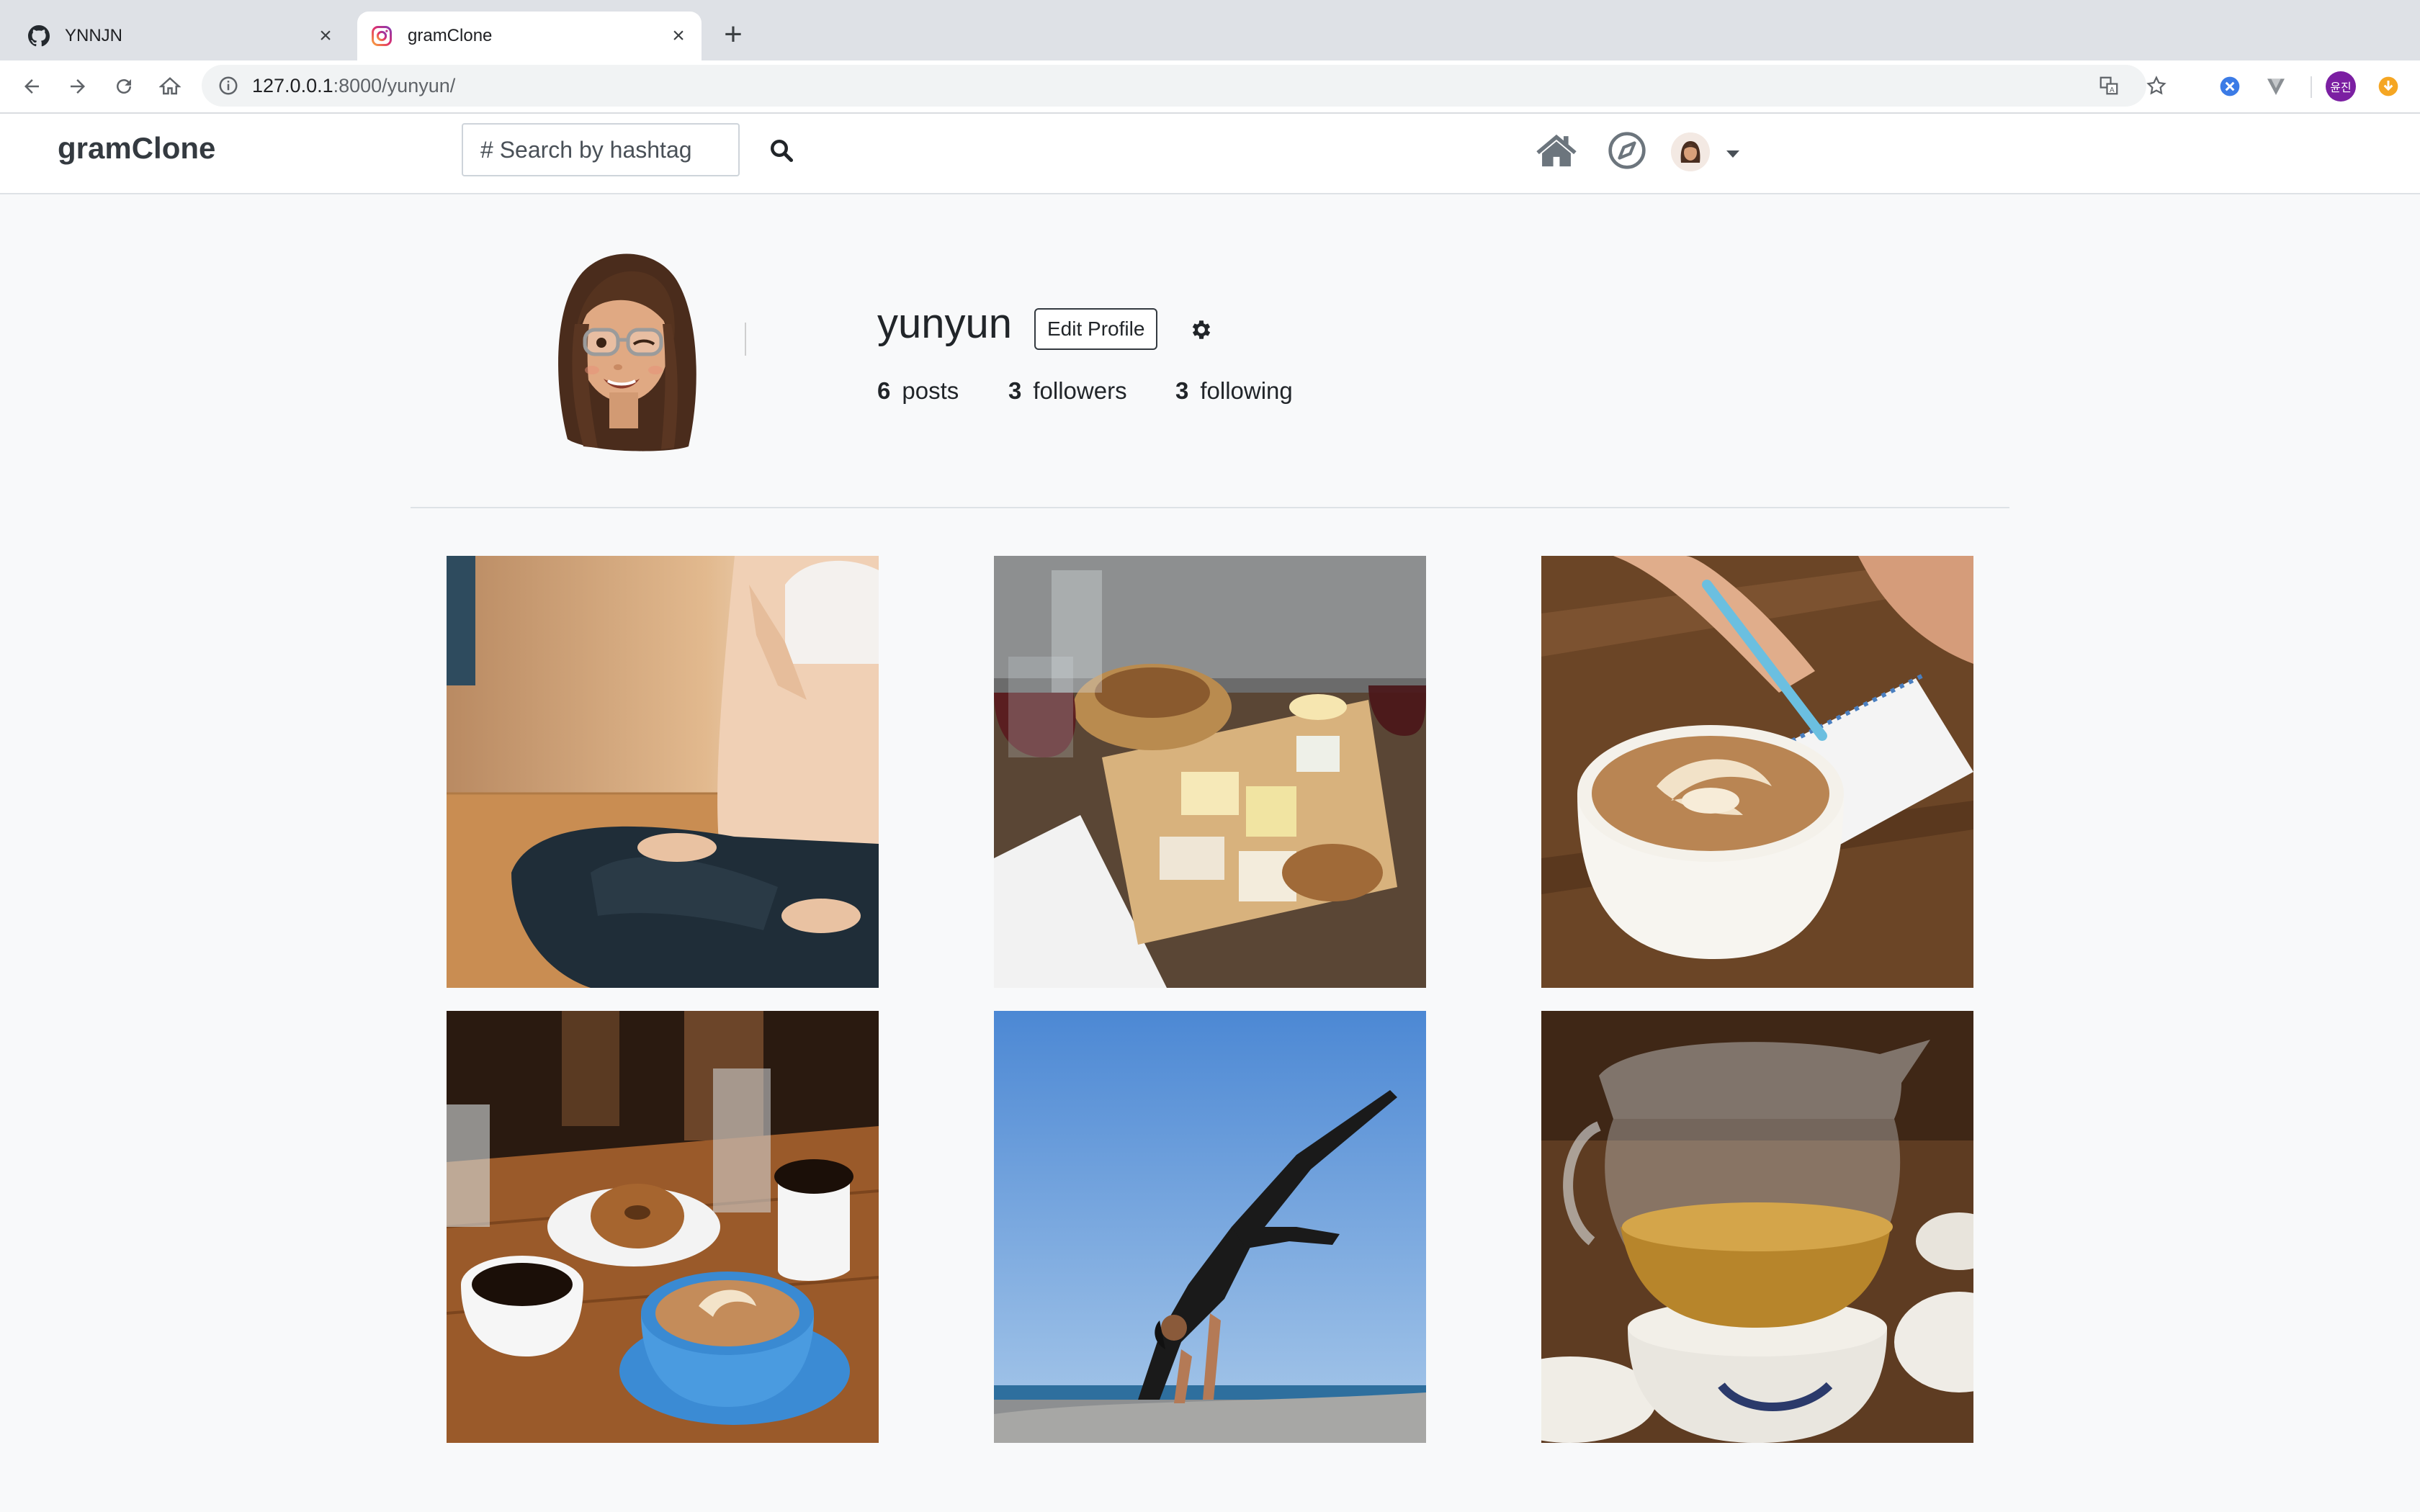 This screenshot has height=1512, width=2420. What do you see at coordinates (94, 35) in the screenshot?
I see `tab-title: YNNJN` at bounding box center [94, 35].